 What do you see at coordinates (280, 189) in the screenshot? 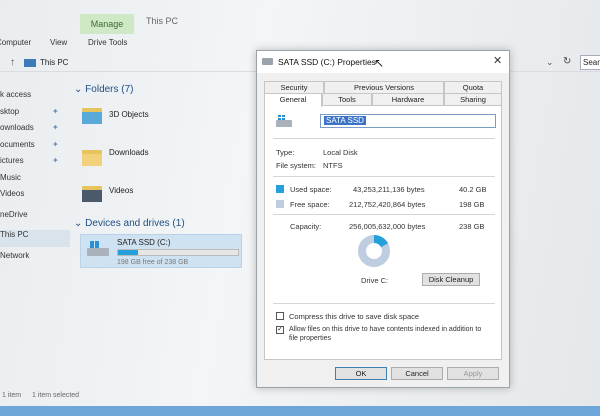
I see `used-space-swatch` at bounding box center [280, 189].